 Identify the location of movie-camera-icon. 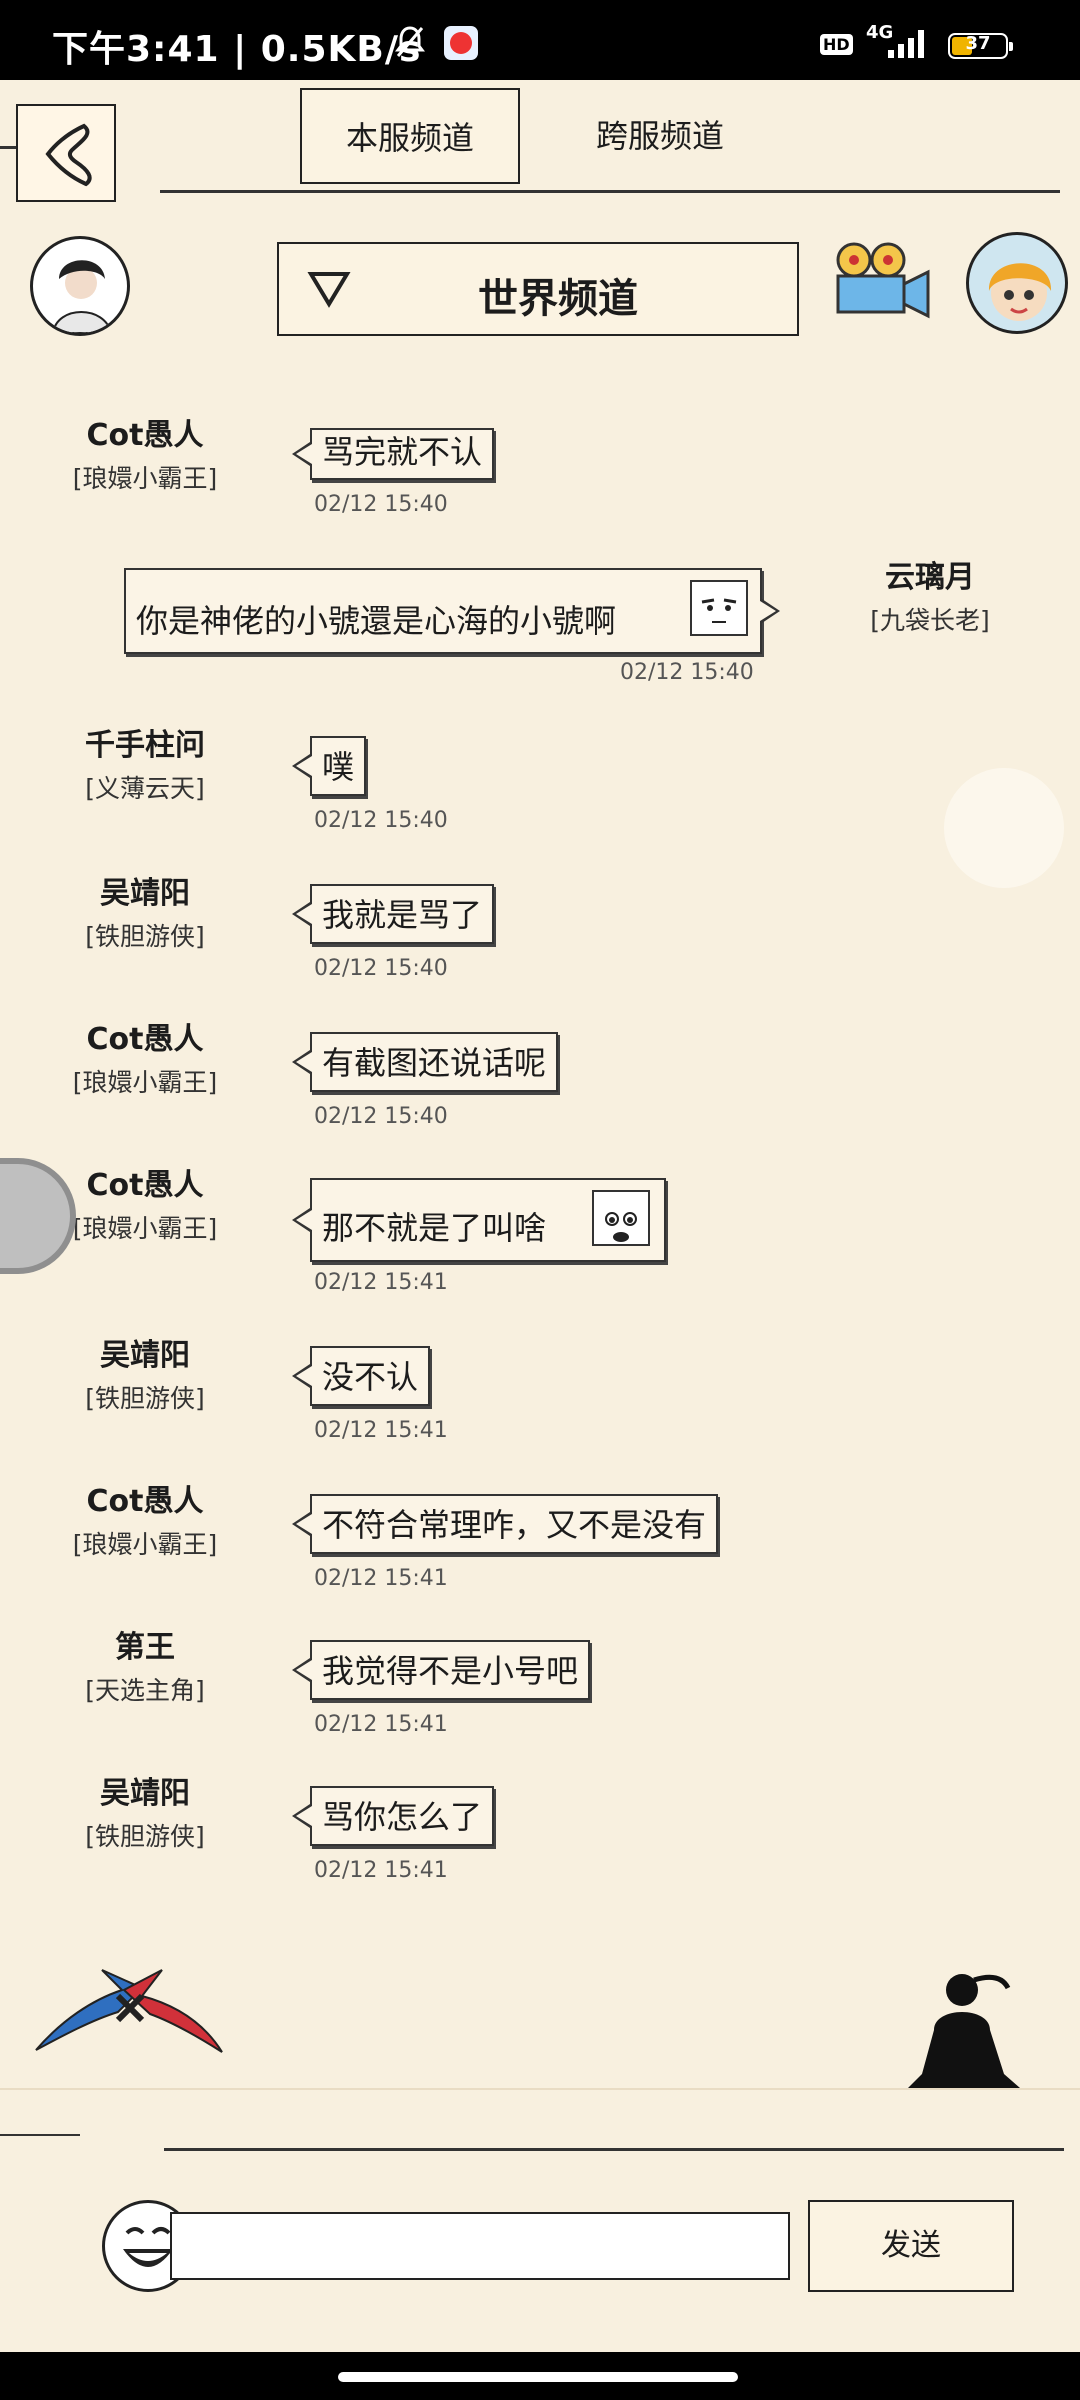
(880, 282).